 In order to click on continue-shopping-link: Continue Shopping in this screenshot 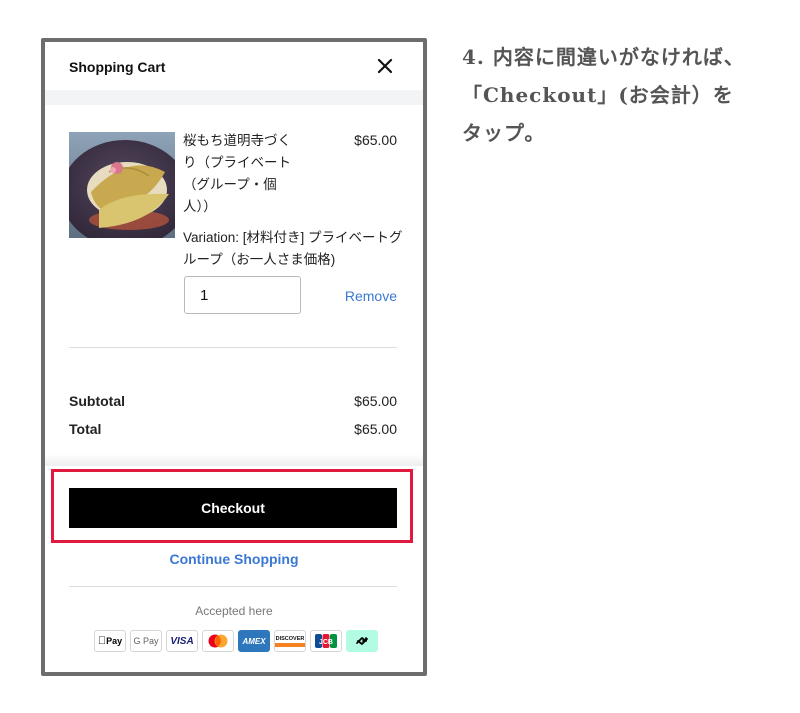, I will do `click(234, 559)`.